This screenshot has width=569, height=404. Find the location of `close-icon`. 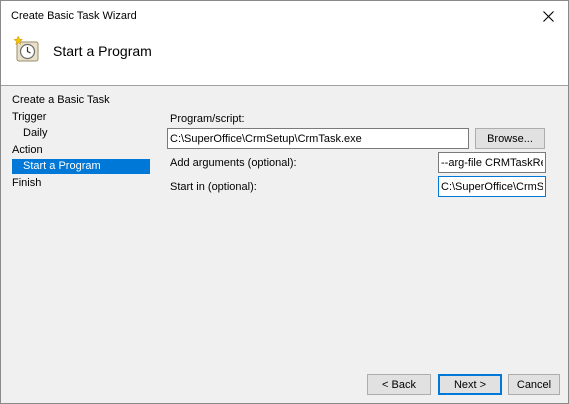

close-icon is located at coordinates (548, 16).